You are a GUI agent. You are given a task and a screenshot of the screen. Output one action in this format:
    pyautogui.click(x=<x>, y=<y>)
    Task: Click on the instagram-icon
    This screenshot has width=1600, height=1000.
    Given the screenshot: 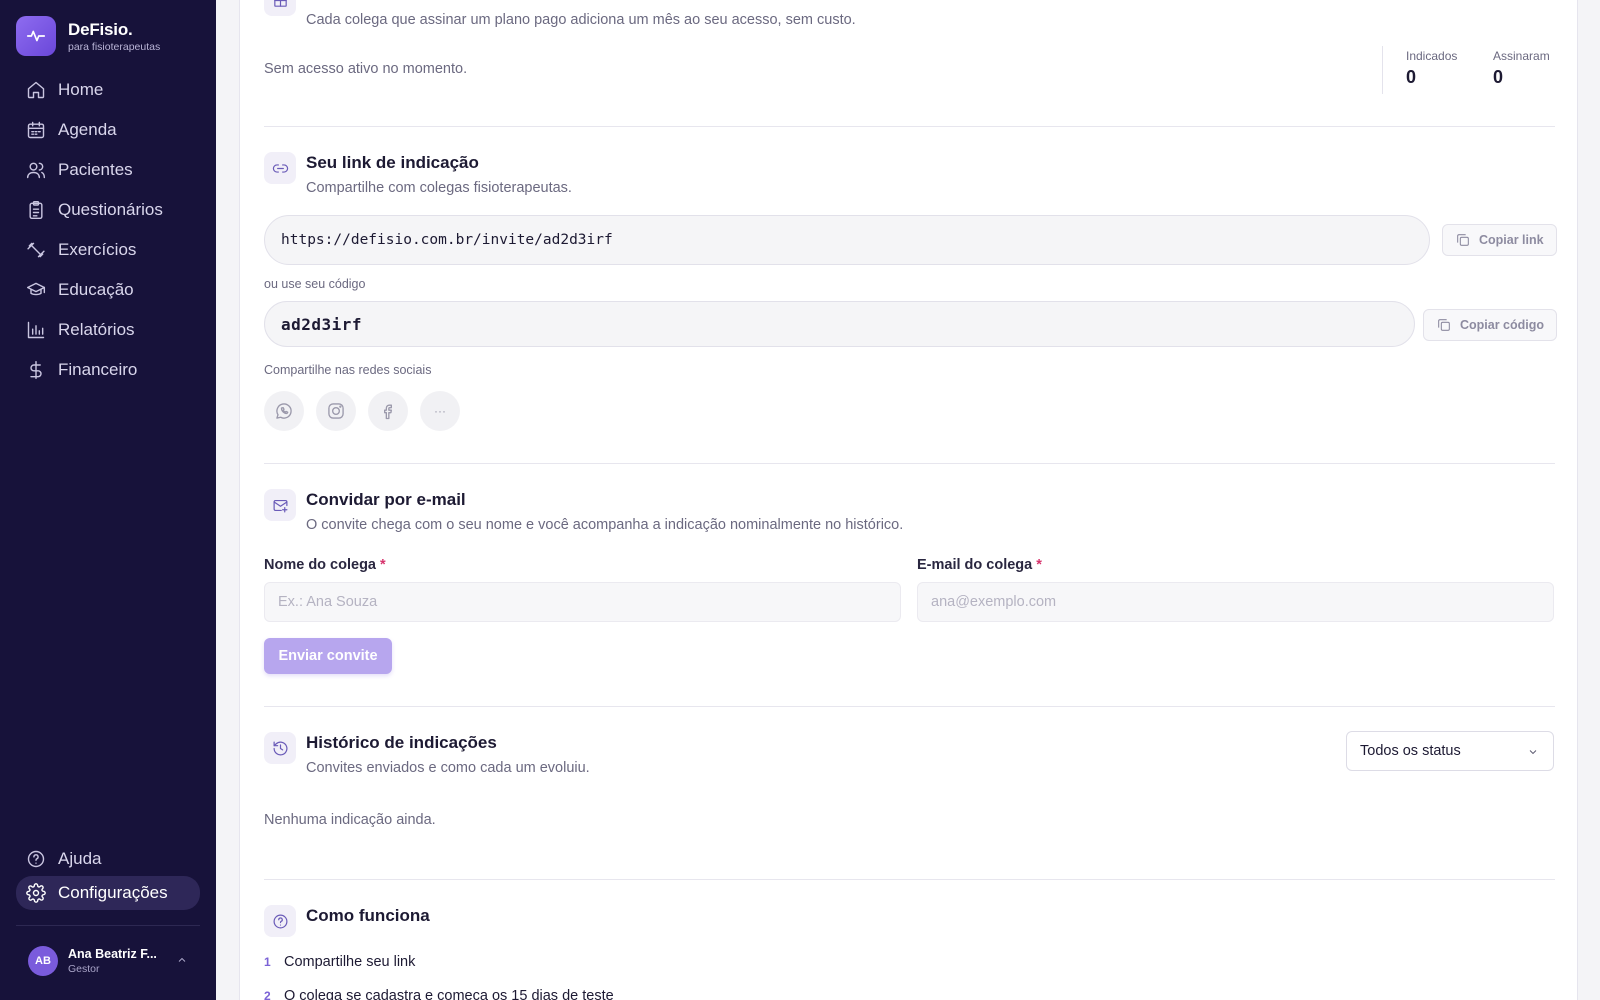 What is the action you would take?
    pyautogui.click(x=336, y=411)
    